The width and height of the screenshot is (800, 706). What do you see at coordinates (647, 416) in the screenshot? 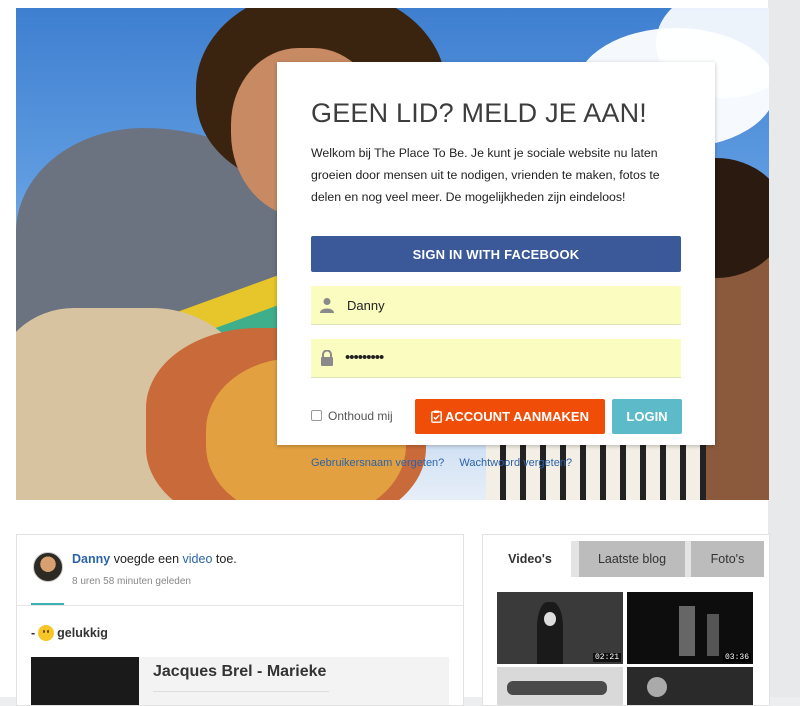
I see `login-button: LOGIN` at bounding box center [647, 416].